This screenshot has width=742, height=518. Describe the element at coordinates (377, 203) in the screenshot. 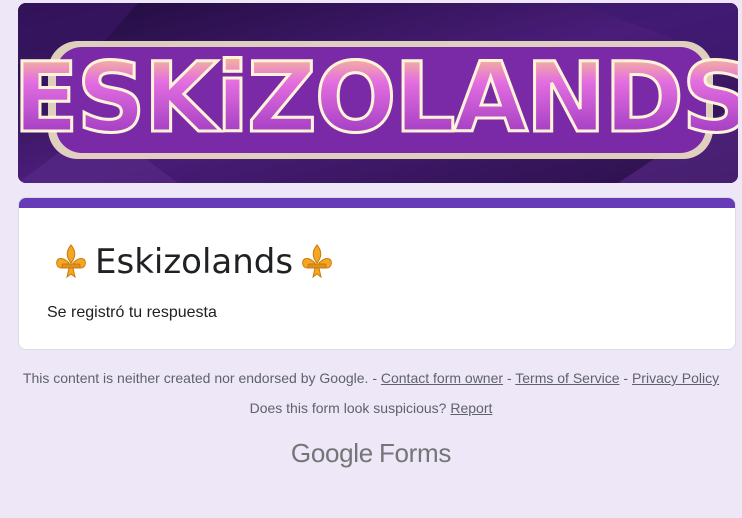

I see `card-accent-bar` at that location.